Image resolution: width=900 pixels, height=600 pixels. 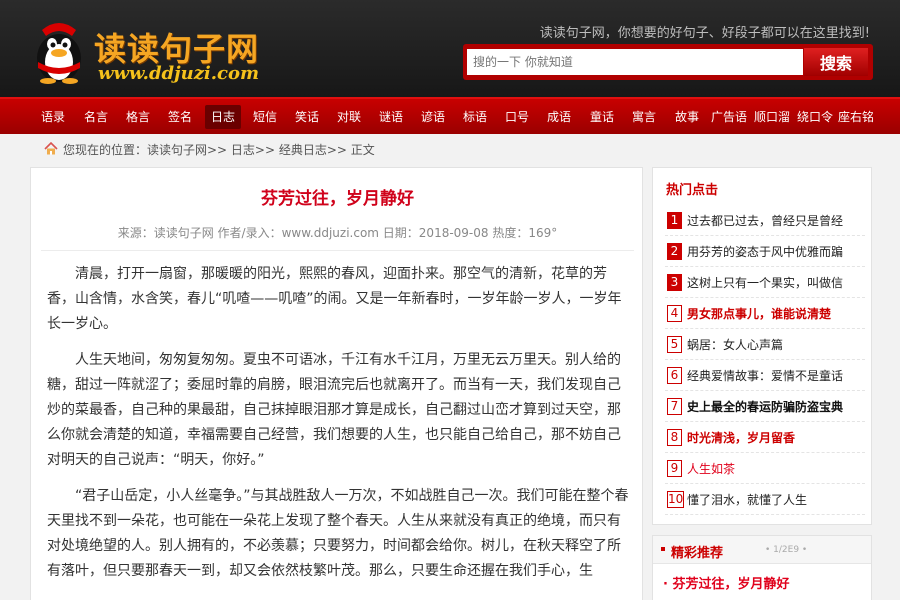 I want to click on rank-number: 4, so click(x=674, y=313).